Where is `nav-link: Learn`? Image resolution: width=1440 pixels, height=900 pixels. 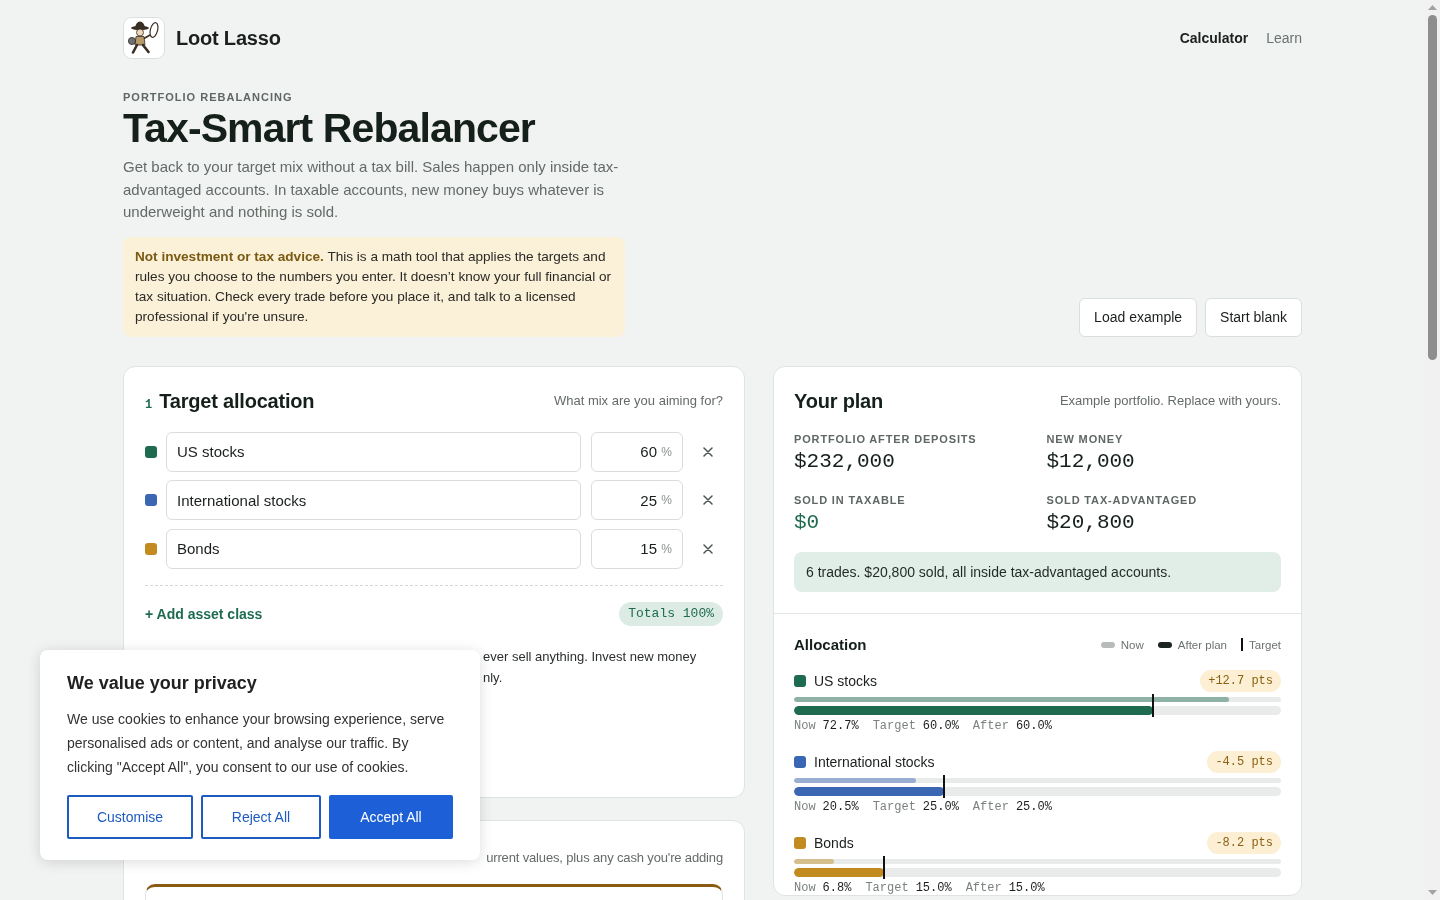 nav-link: Learn is located at coordinates (1284, 38).